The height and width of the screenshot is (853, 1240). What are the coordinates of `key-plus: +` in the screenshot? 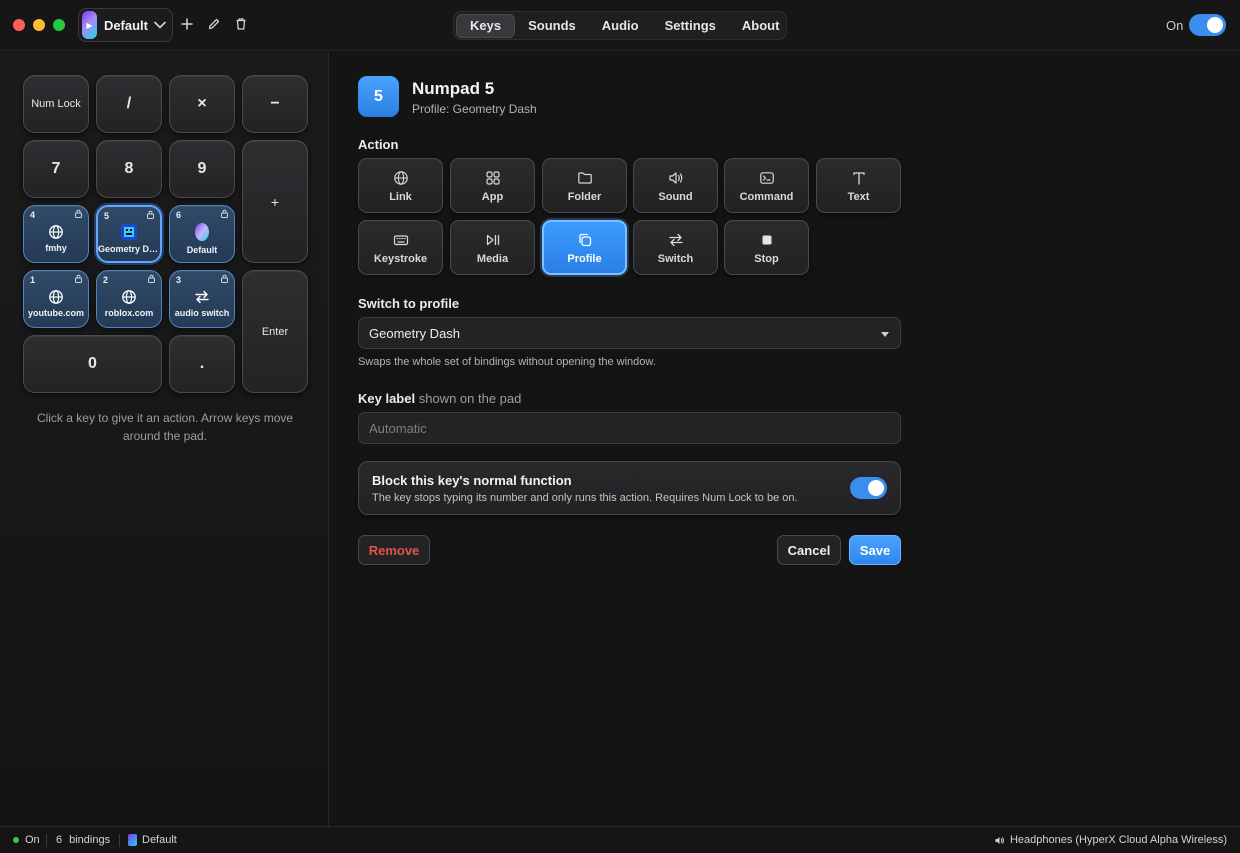 It's located at (275, 201).